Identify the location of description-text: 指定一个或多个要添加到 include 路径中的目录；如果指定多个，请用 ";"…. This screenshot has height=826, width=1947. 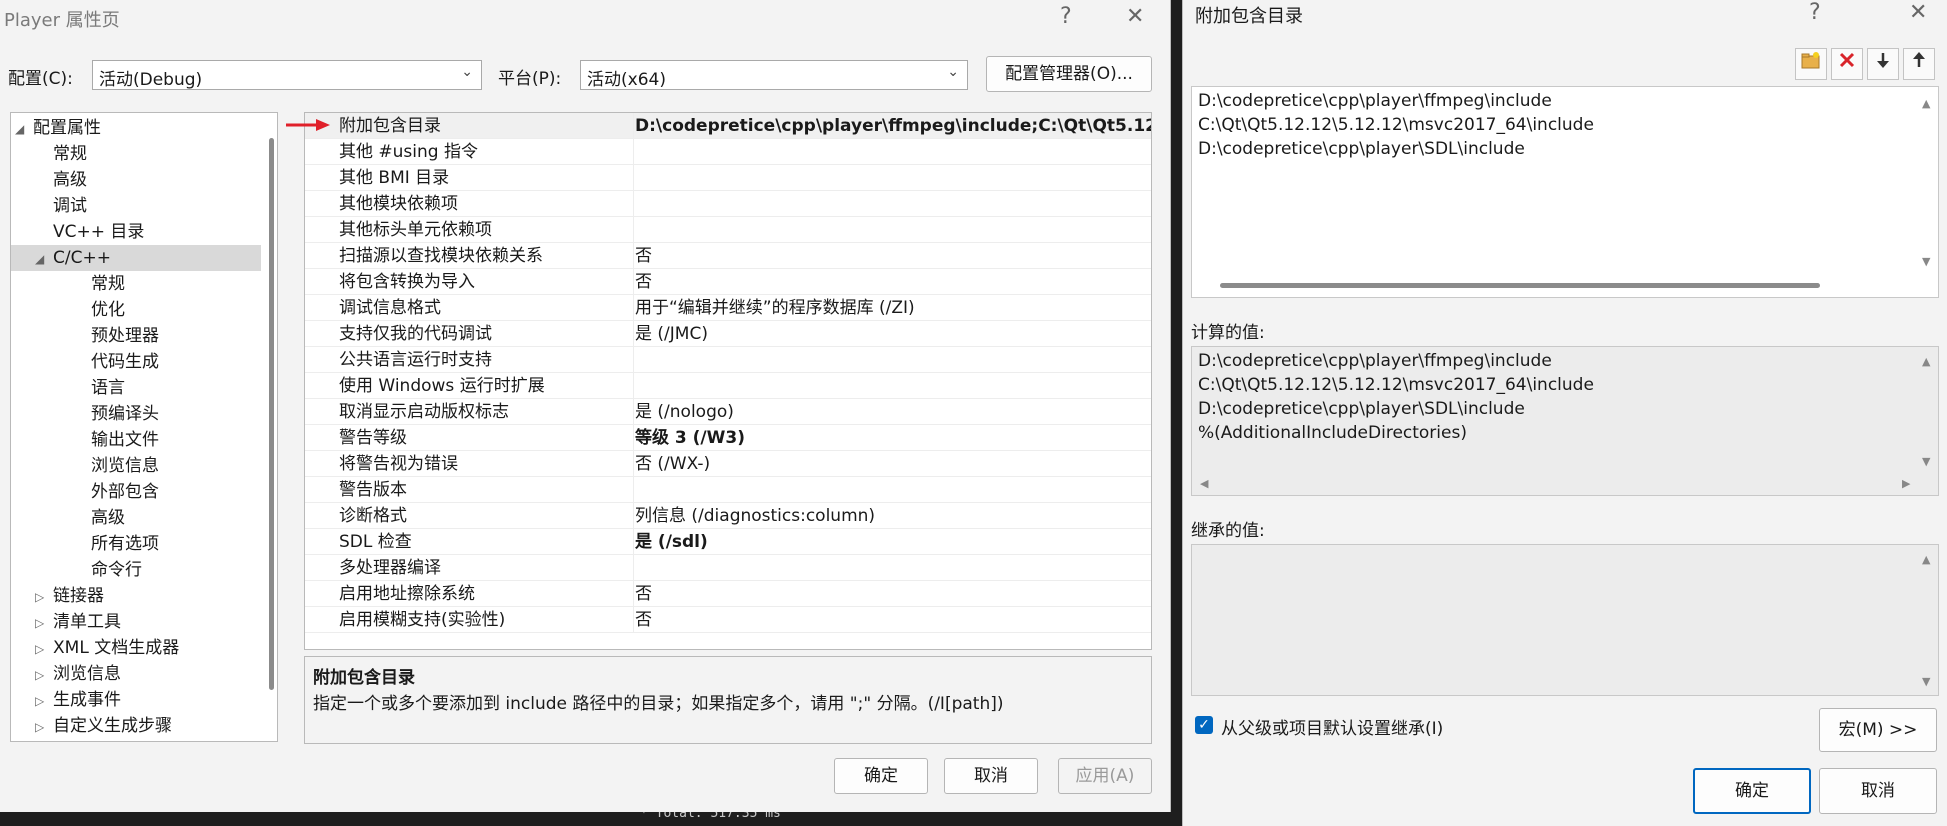
(658, 704).